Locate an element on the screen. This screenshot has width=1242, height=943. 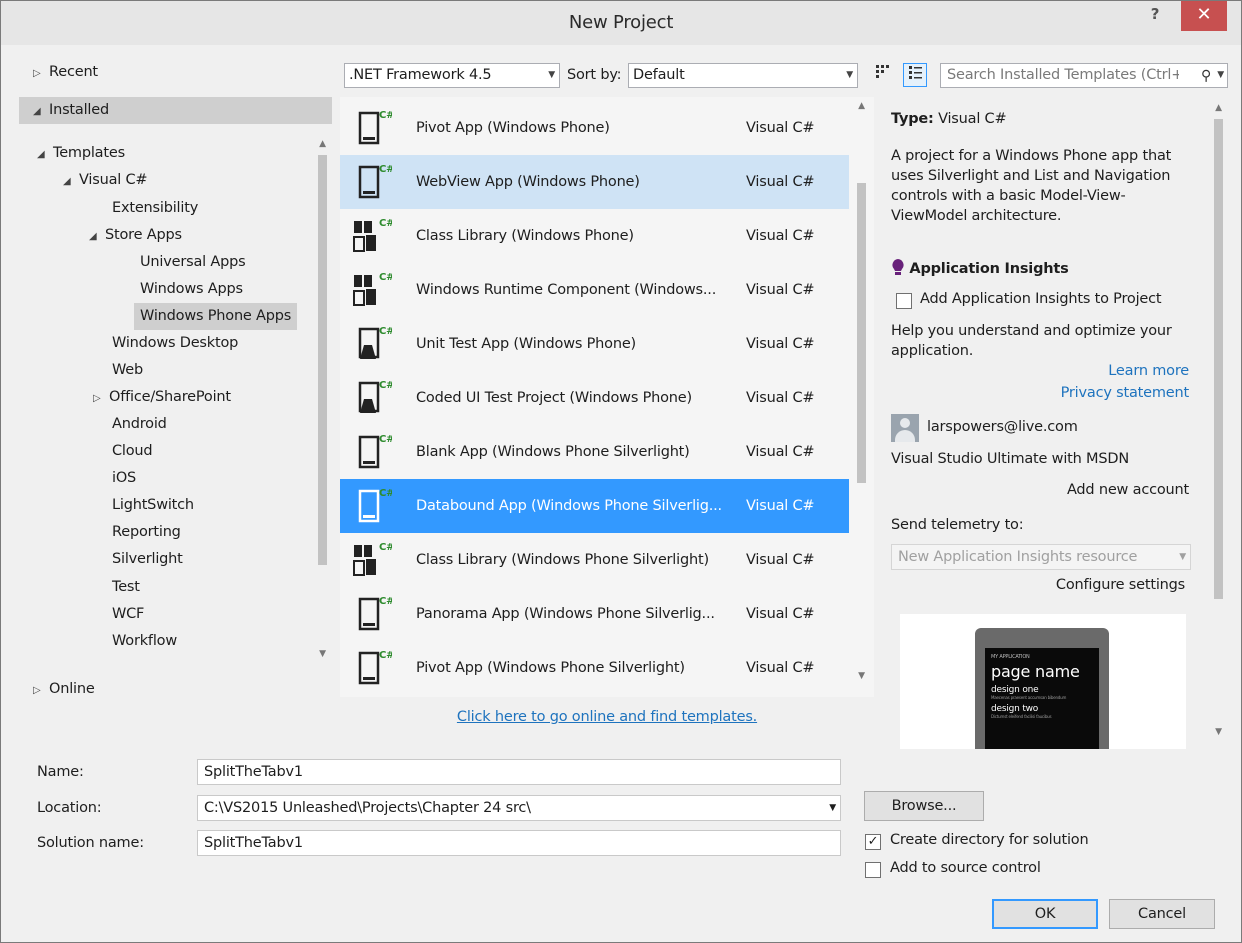
source-control-checkbox is located at coordinates (873, 870).